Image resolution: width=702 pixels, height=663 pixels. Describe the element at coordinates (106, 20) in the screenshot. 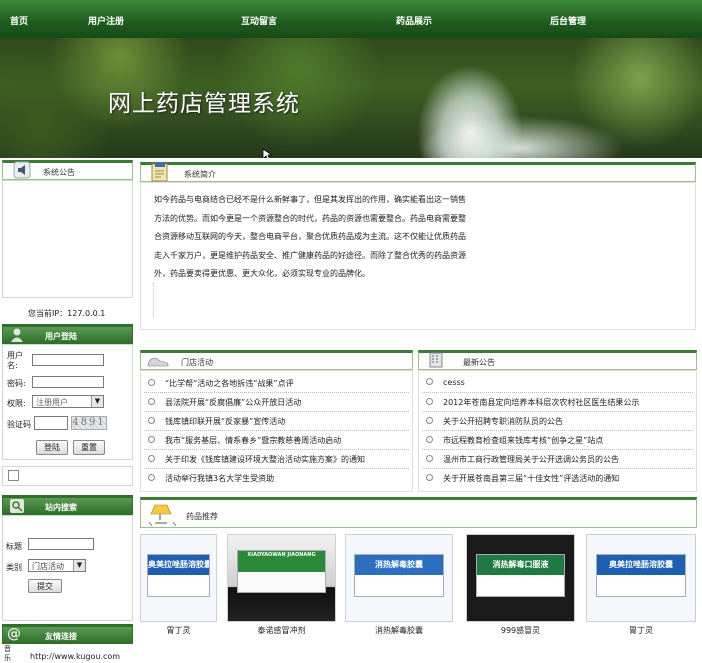

I see `nav-register: 用户注册` at that location.